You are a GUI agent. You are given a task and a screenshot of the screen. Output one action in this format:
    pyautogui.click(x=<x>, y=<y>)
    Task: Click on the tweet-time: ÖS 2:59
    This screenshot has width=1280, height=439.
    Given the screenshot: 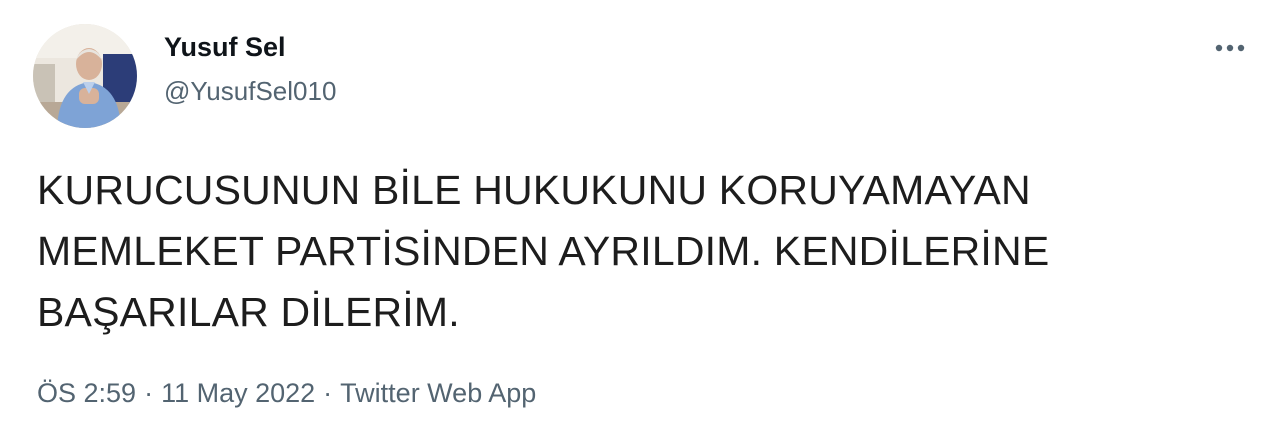 What is the action you would take?
    pyautogui.click(x=86, y=393)
    